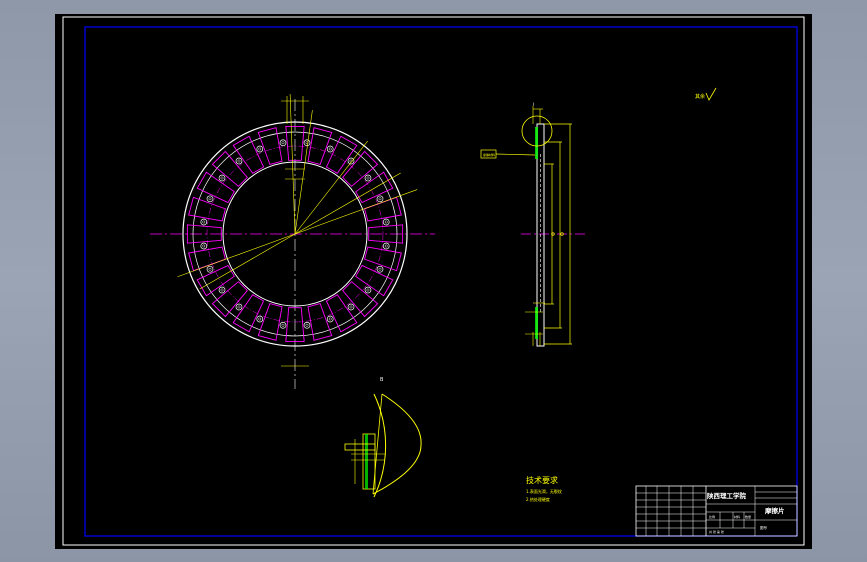  Describe the element at coordinates (748, 516) in the screenshot. I see `title-quantity: 数量` at that location.